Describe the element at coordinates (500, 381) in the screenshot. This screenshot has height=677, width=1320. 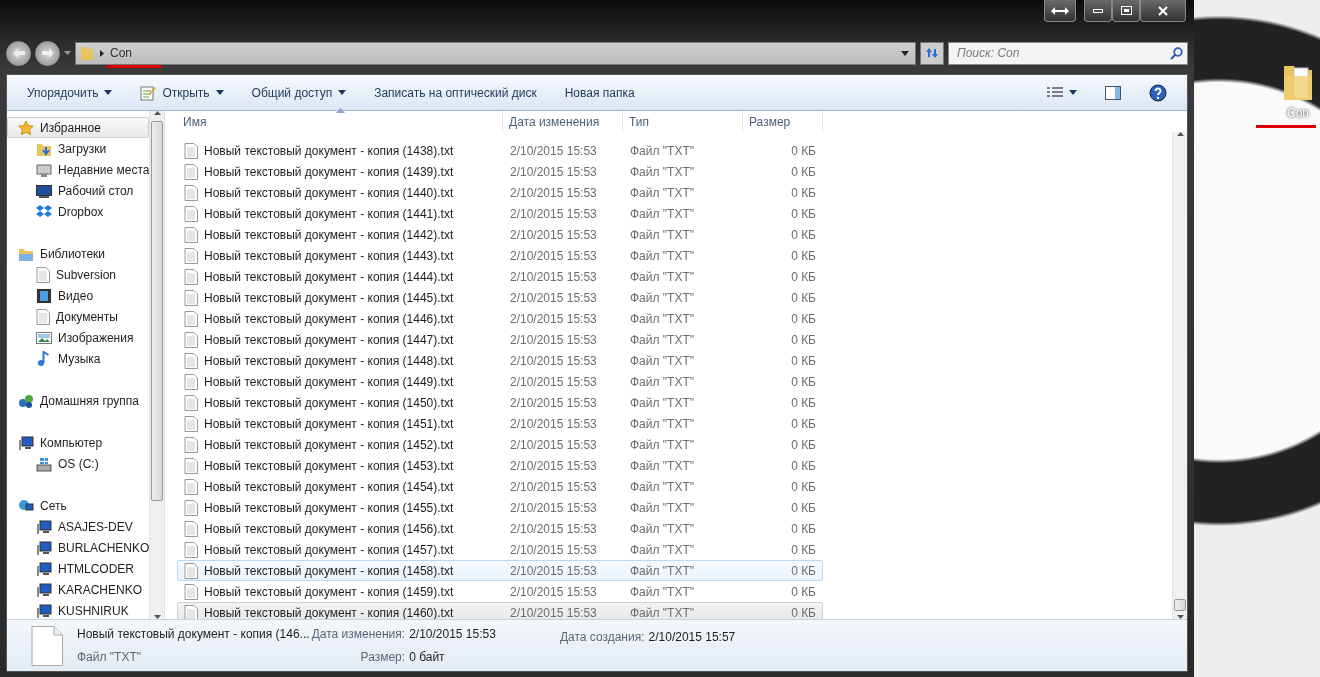
I see `file-row: Новый текстовый документ - копия (1449).txt 2/10/2015 15:53 Файл "TXT" 0 КБ` at that location.